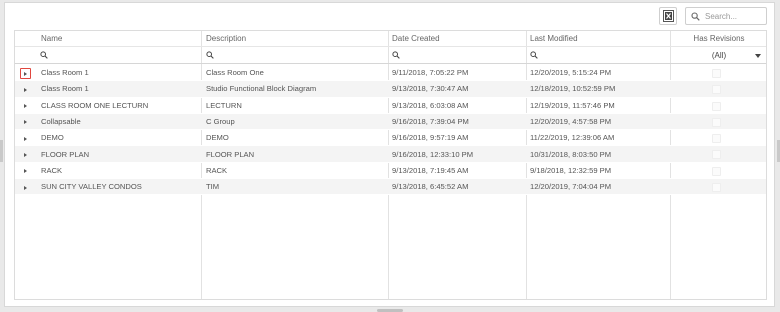 The image size is (780, 312). Describe the element at coordinates (217, 170) in the screenshot. I see `cell-description: RACK` at that location.